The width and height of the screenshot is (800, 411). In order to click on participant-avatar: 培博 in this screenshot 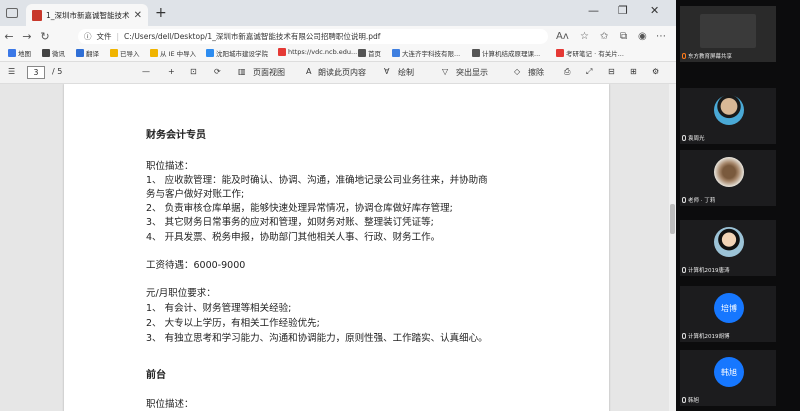, I will do `click(729, 308)`.